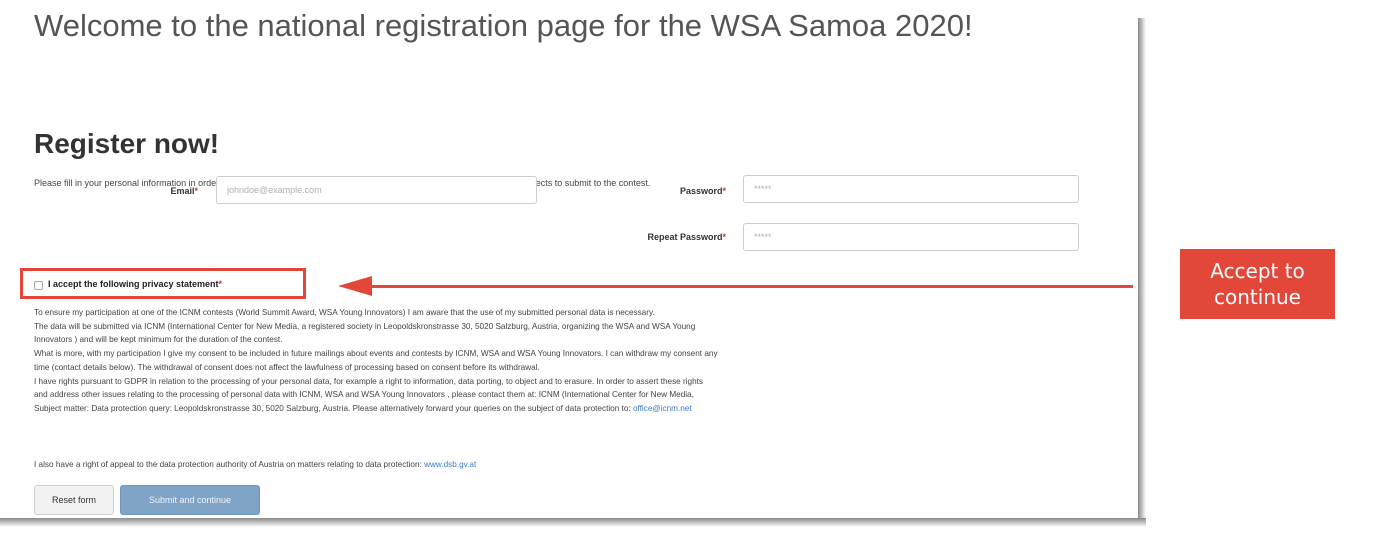 This screenshot has height=533, width=1379. Describe the element at coordinates (38, 285) in the screenshot. I see `privacy-checkbox` at that location.